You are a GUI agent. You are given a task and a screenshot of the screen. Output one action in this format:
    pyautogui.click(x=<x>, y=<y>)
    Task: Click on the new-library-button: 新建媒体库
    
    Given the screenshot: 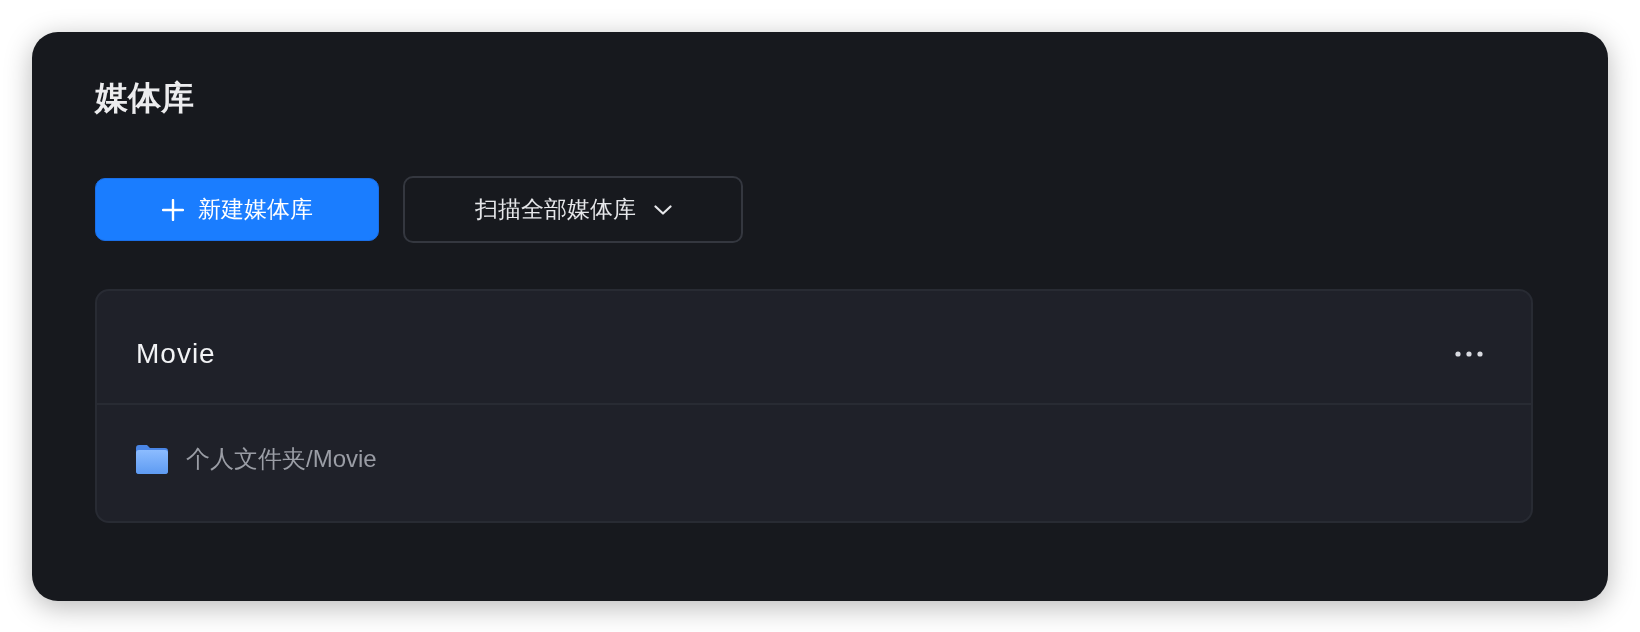 What is the action you would take?
    pyautogui.click(x=237, y=209)
    